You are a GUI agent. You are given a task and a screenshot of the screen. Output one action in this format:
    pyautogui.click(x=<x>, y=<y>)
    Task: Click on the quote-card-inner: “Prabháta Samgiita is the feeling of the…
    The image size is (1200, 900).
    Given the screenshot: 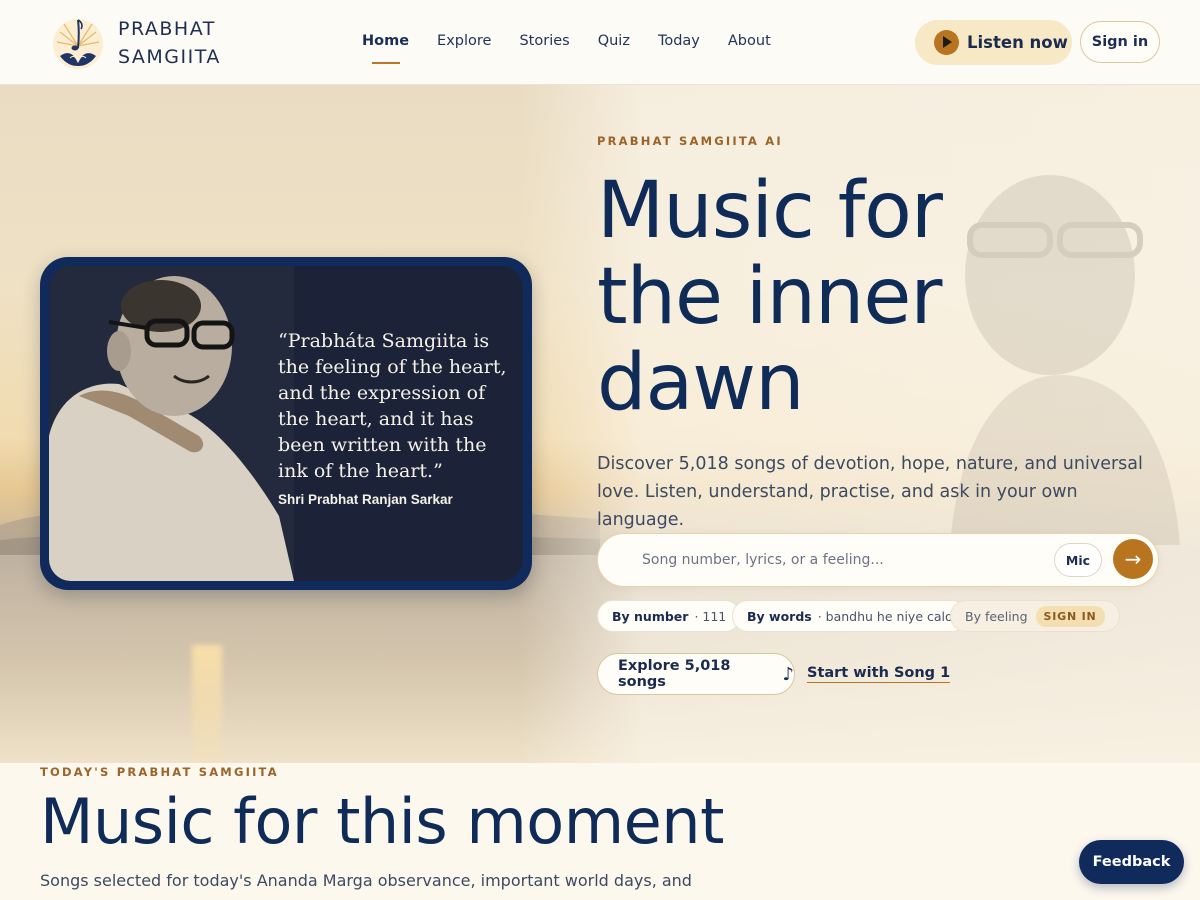 What is the action you would take?
    pyautogui.click(x=286, y=423)
    